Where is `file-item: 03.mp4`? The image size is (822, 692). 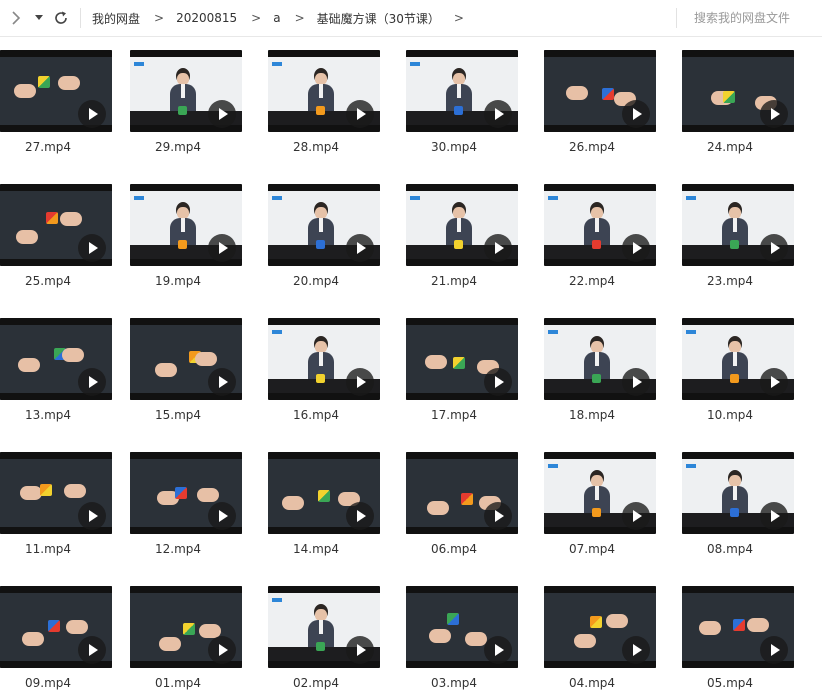 file-item: 03.mp4 is located at coordinates (462, 632).